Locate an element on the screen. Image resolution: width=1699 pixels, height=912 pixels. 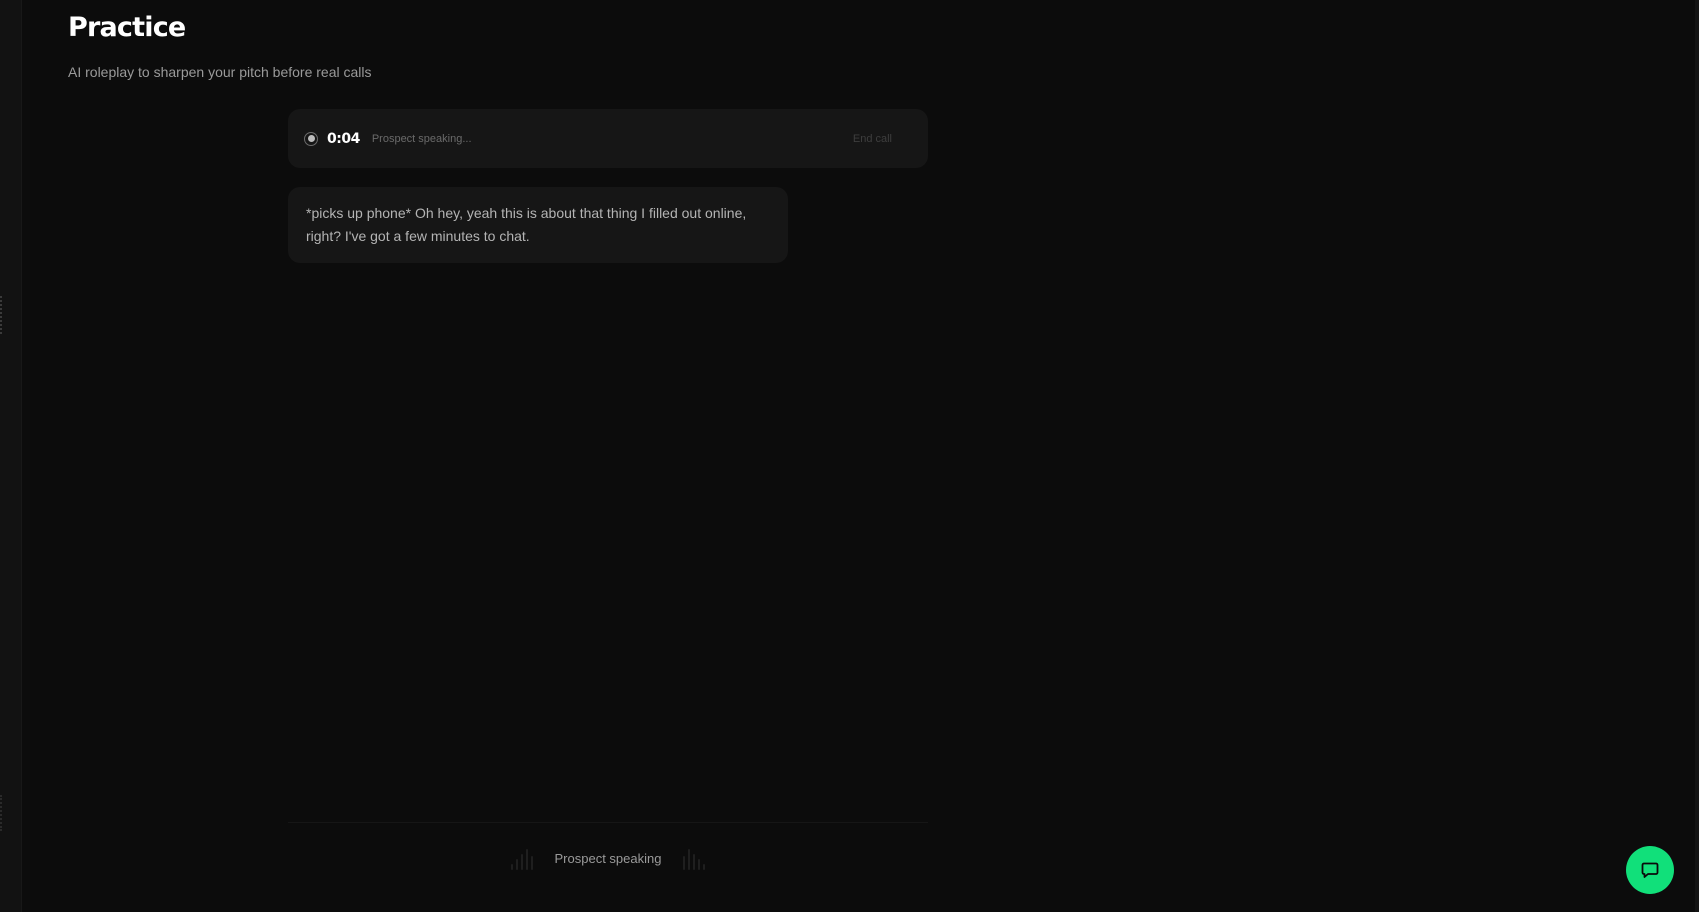
left-rail is located at coordinates (11, 456).